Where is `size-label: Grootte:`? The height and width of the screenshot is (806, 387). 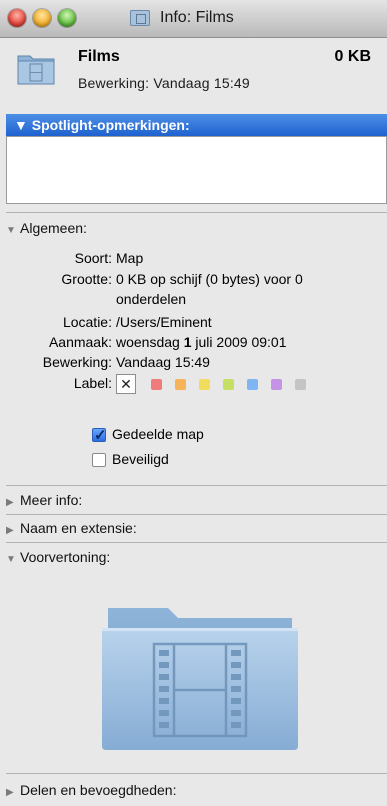 size-label: Grootte: is located at coordinates (86, 279).